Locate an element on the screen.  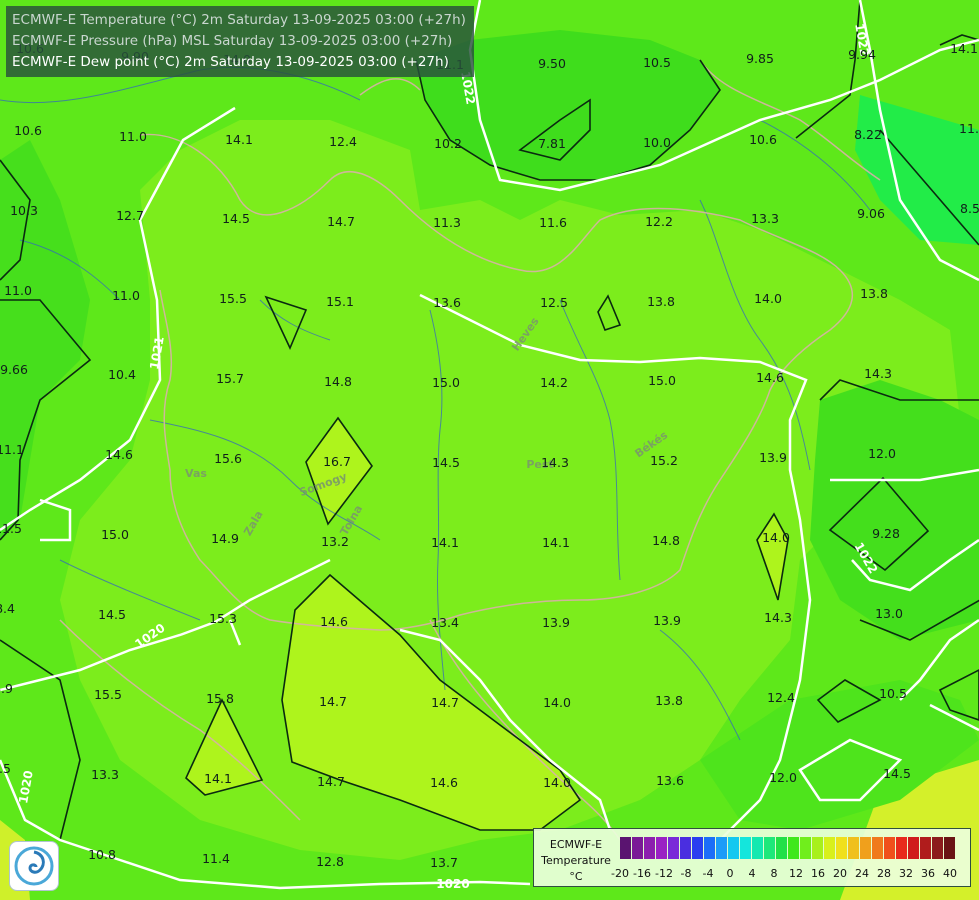
temperature-value: 11.5 is located at coordinates (11, 528).